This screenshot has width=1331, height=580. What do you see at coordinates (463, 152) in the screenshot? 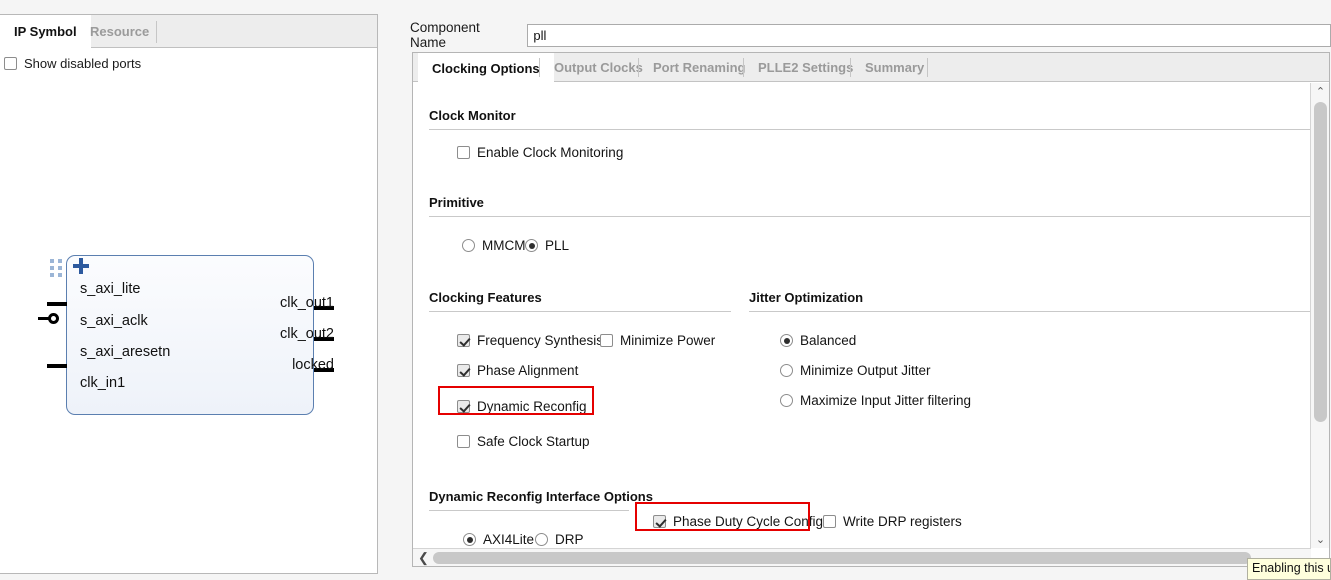
I see `enable-clock-monitoring-checkbox` at bounding box center [463, 152].